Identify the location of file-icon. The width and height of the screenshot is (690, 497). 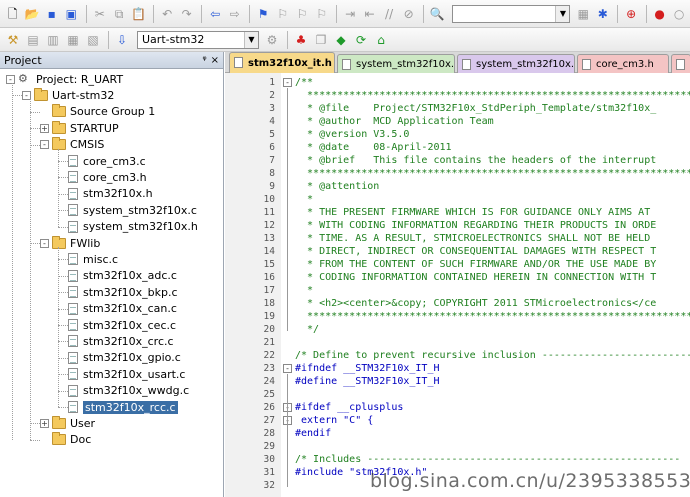
(346, 64).